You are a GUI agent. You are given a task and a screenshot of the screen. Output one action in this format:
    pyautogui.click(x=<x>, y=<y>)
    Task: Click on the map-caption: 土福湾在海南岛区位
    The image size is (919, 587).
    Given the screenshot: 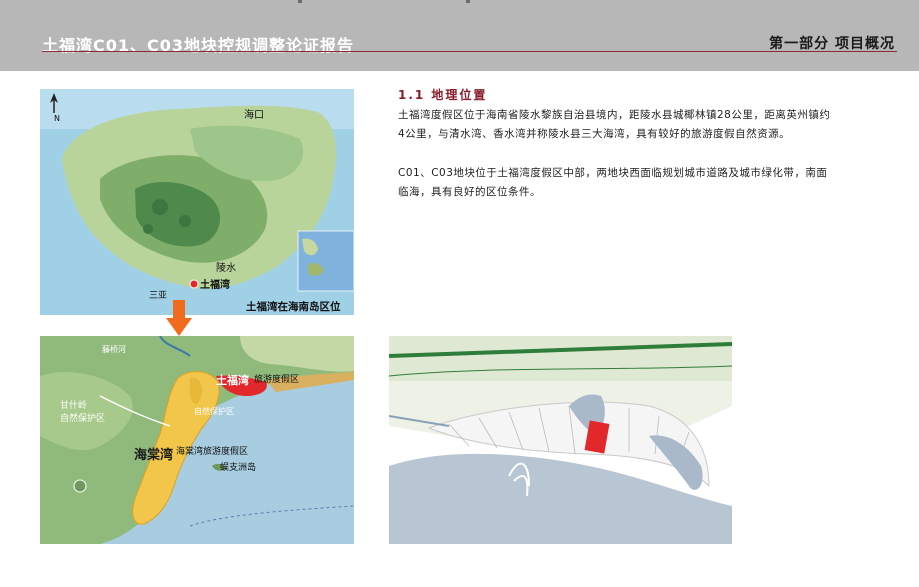 What is the action you would take?
    pyautogui.click(x=293, y=307)
    